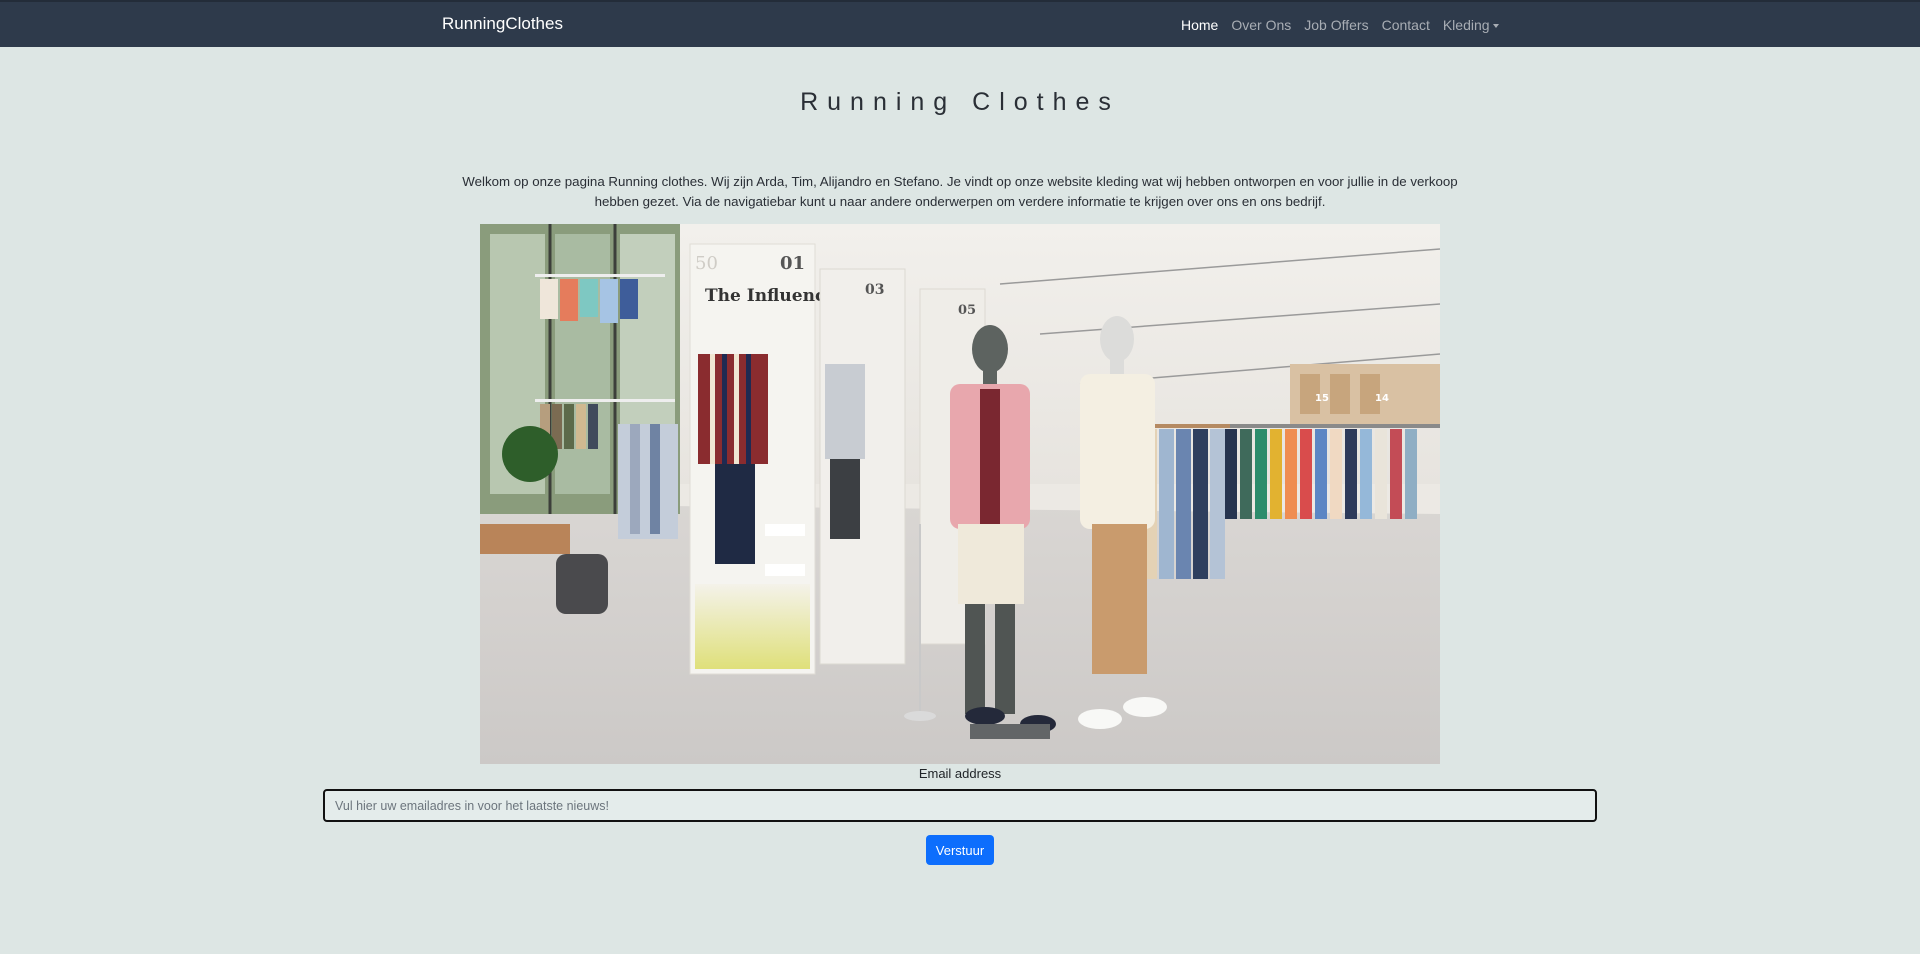 This screenshot has width=1920, height=954. What do you see at coordinates (874, 290) in the screenshot?
I see `panel-number-03: 03` at bounding box center [874, 290].